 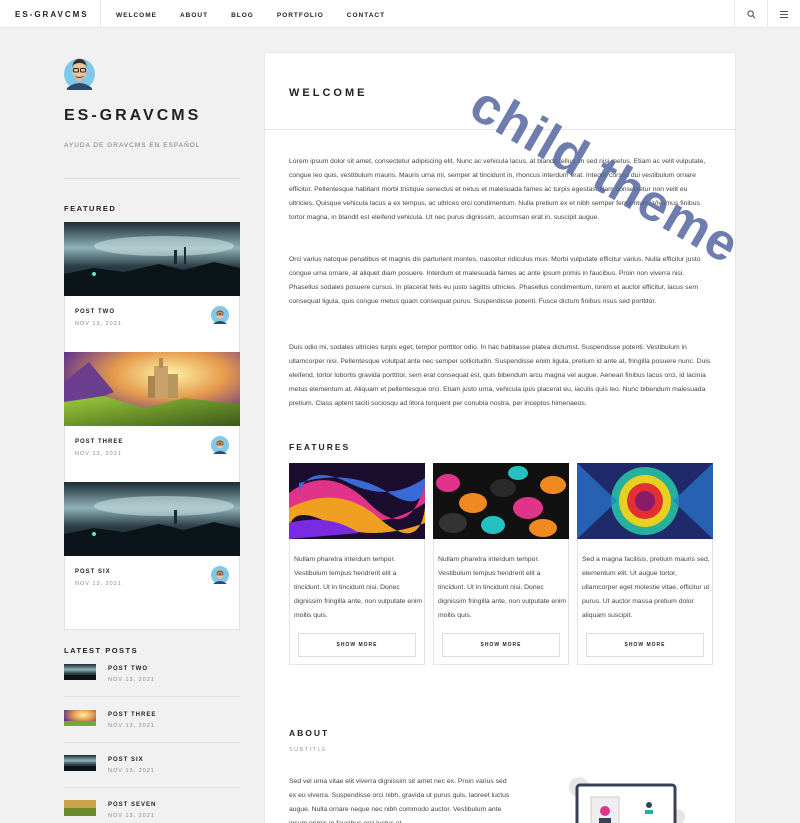 I want to click on featured-image-post-six, so click(x=152, y=519).